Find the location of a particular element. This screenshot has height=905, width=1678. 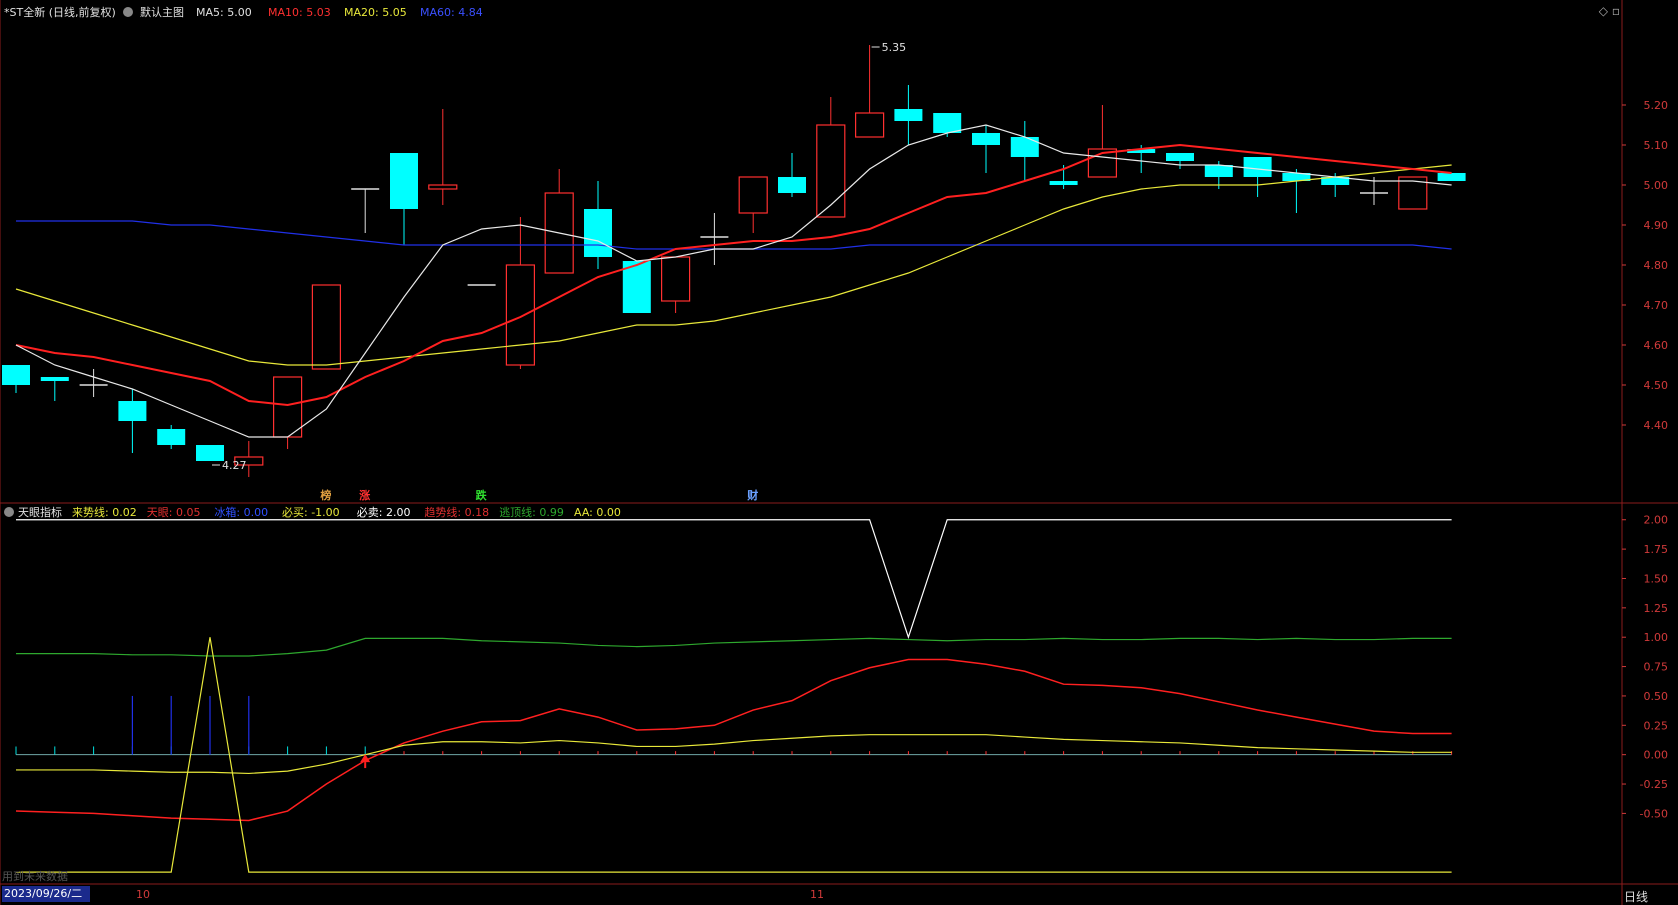

indicator-legend-item: 趋势线: 0.18 is located at coordinates (456, 512).